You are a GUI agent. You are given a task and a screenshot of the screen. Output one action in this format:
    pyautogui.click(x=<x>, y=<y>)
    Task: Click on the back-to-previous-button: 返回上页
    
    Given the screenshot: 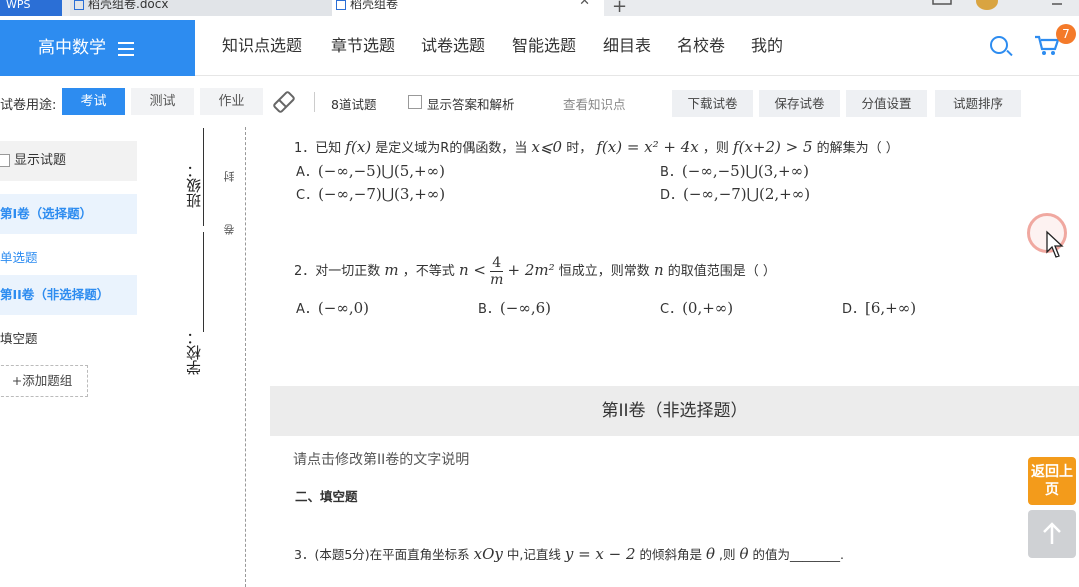 What is the action you would take?
    pyautogui.click(x=1052, y=481)
    